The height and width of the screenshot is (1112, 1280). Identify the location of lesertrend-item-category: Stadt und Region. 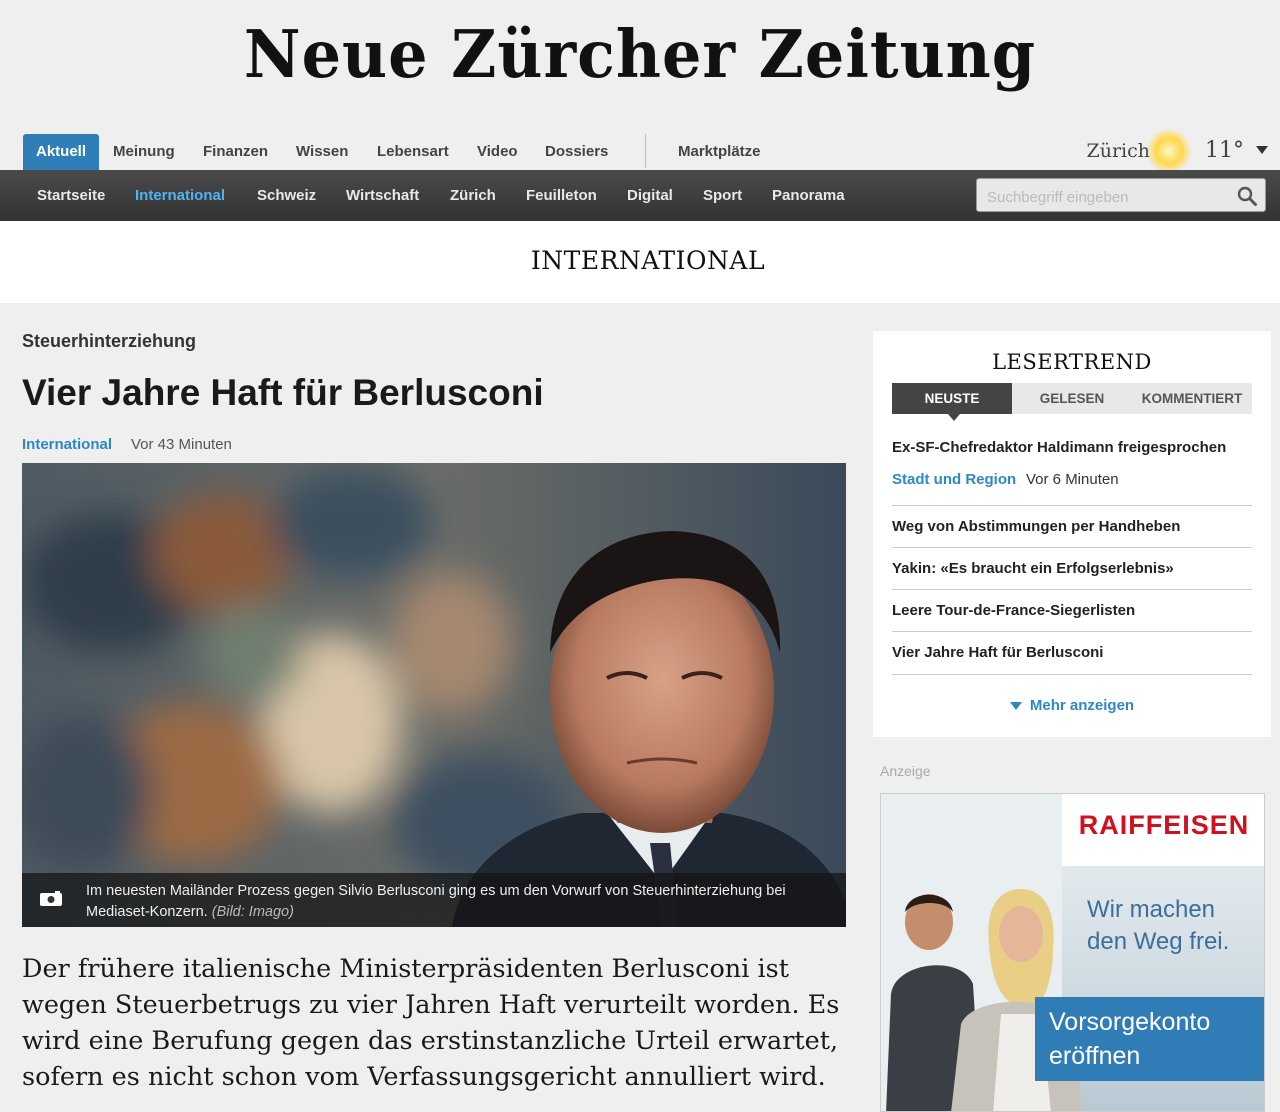
(954, 479).